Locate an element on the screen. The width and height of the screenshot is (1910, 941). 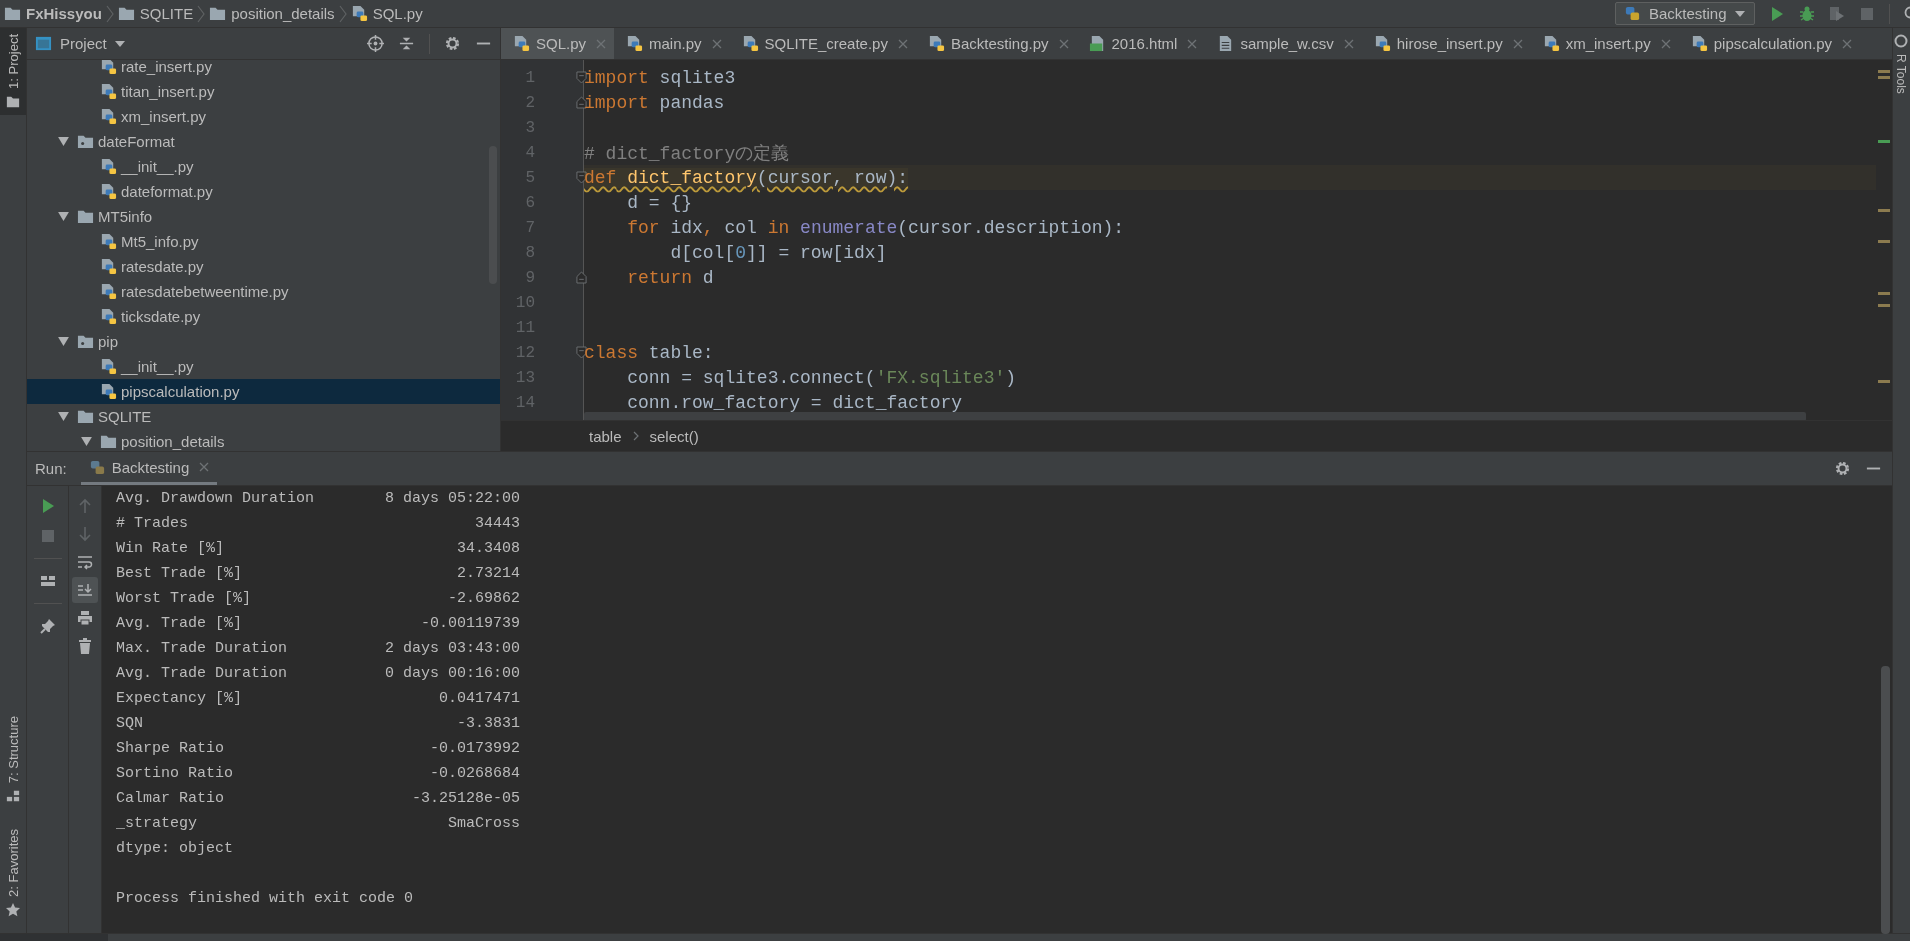
console-value: 34.3408 is located at coordinates (488, 548).